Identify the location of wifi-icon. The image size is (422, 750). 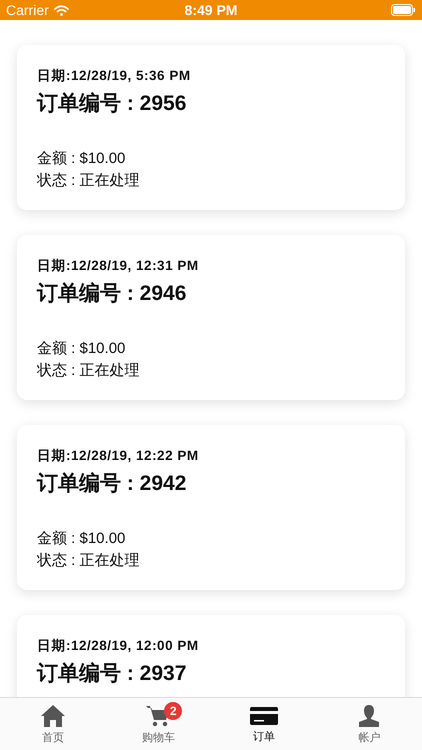
(61, 10).